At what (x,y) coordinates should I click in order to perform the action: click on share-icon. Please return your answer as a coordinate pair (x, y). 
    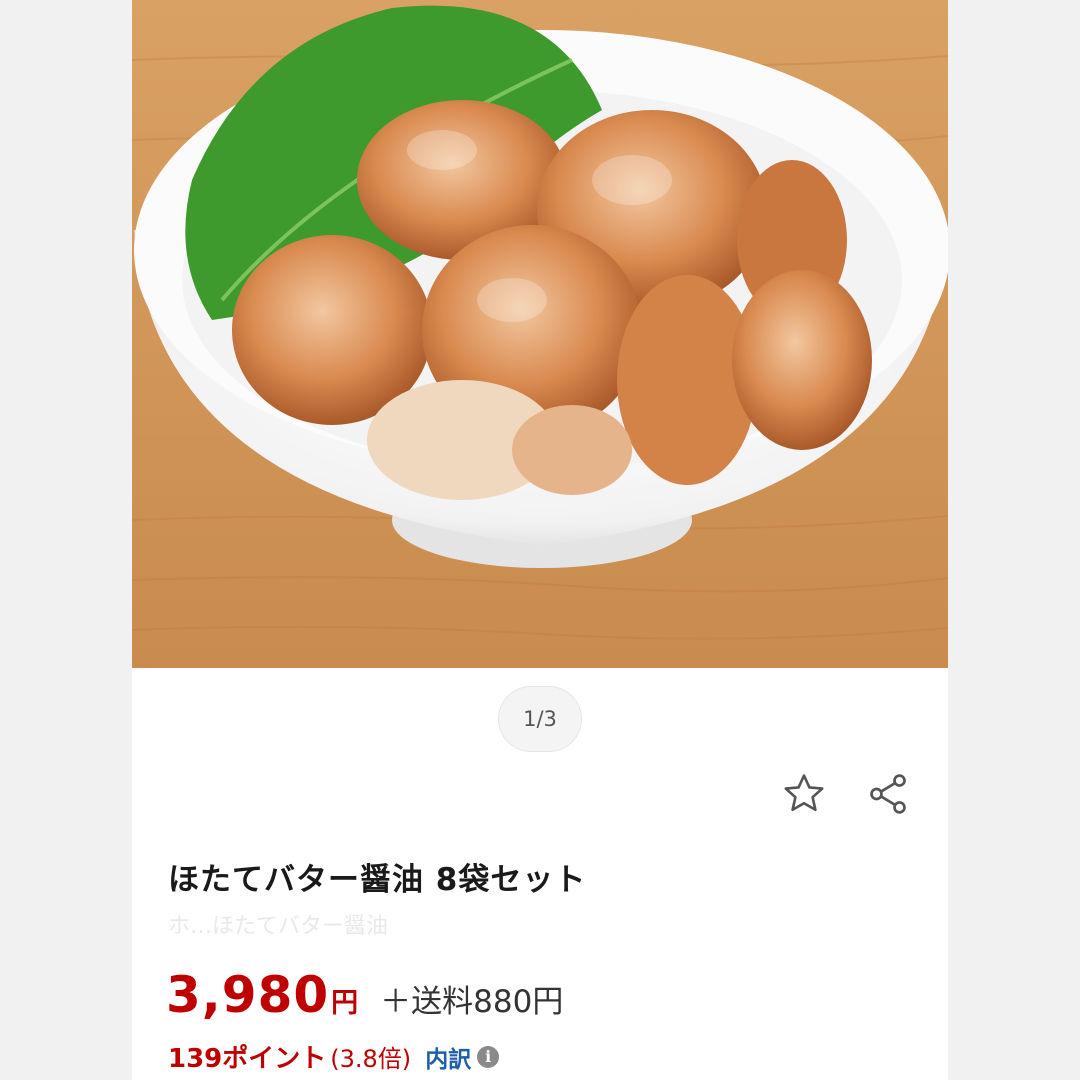
    Looking at the image, I should click on (888, 794).